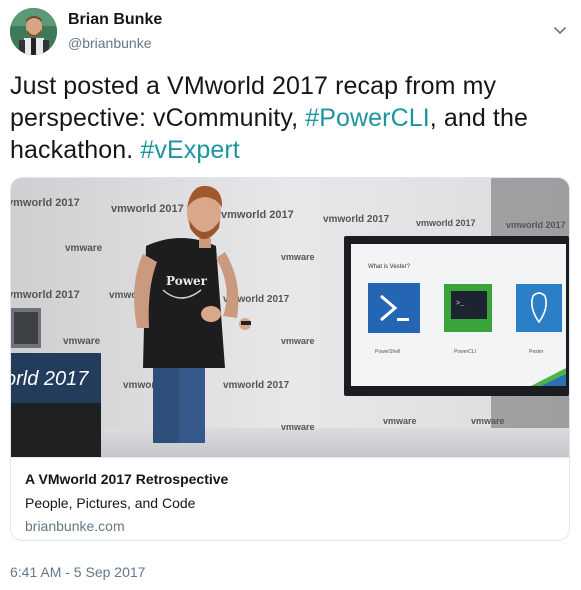  Describe the element at coordinates (75, 526) in the screenshot. I see `card-domain: brianbunke.com` at that location.